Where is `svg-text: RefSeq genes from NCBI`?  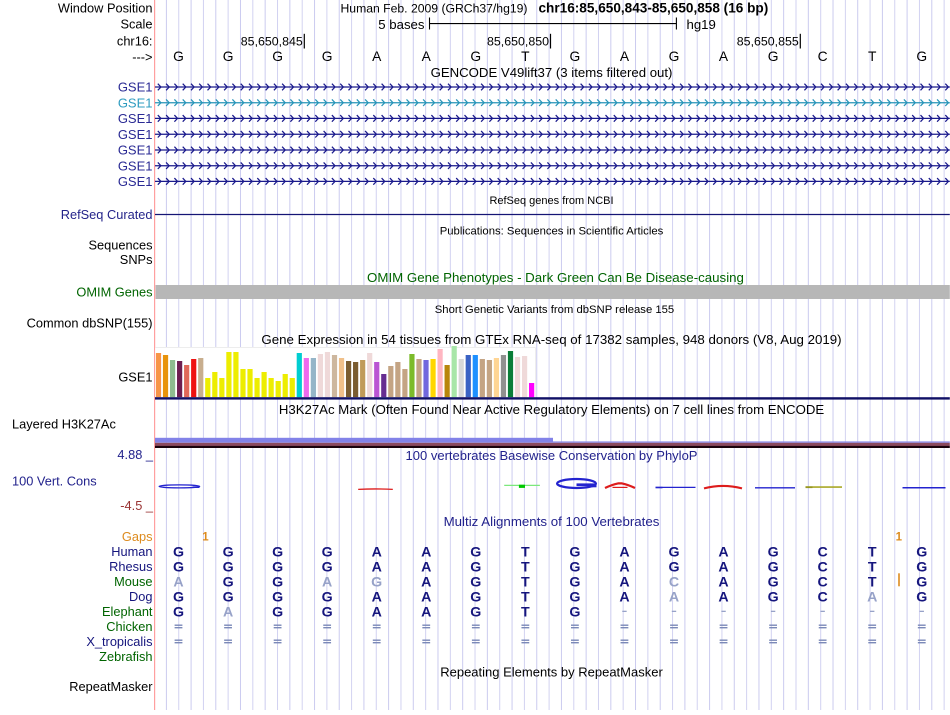
svg-text: RefSeq genes from NCBI is located at coordinates (551, 201).